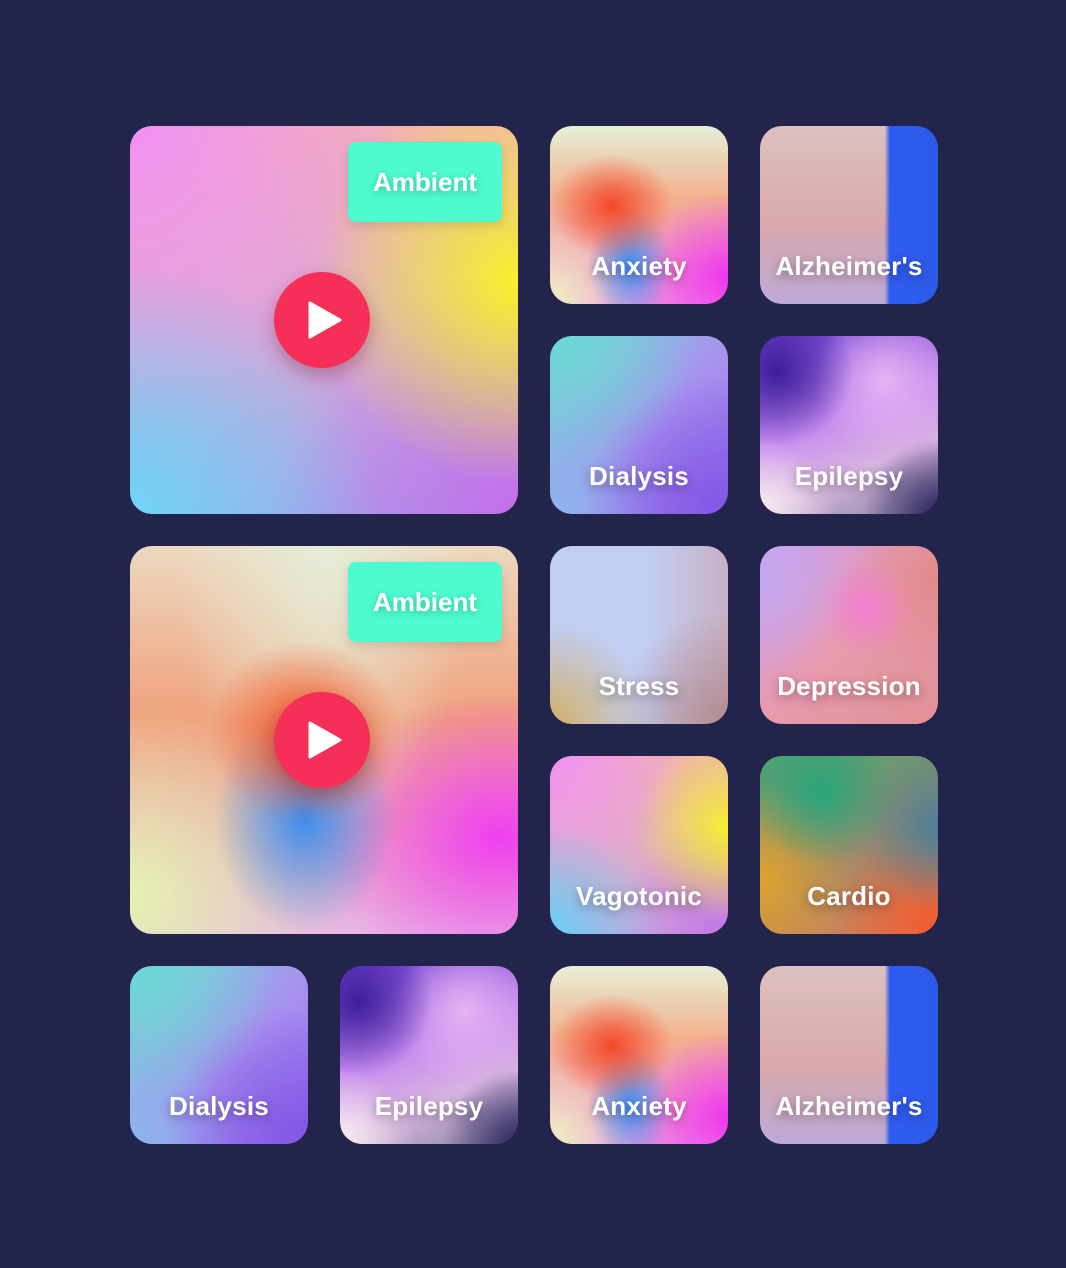  I want to click on tile-label: Cardio, so click(849, 896).